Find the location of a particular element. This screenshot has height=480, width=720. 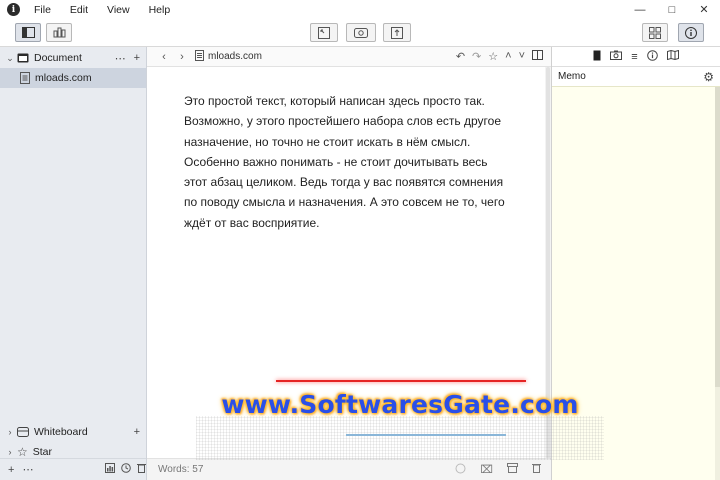

memo-header: Memo ⚙ is located at coordinates (636, 77).